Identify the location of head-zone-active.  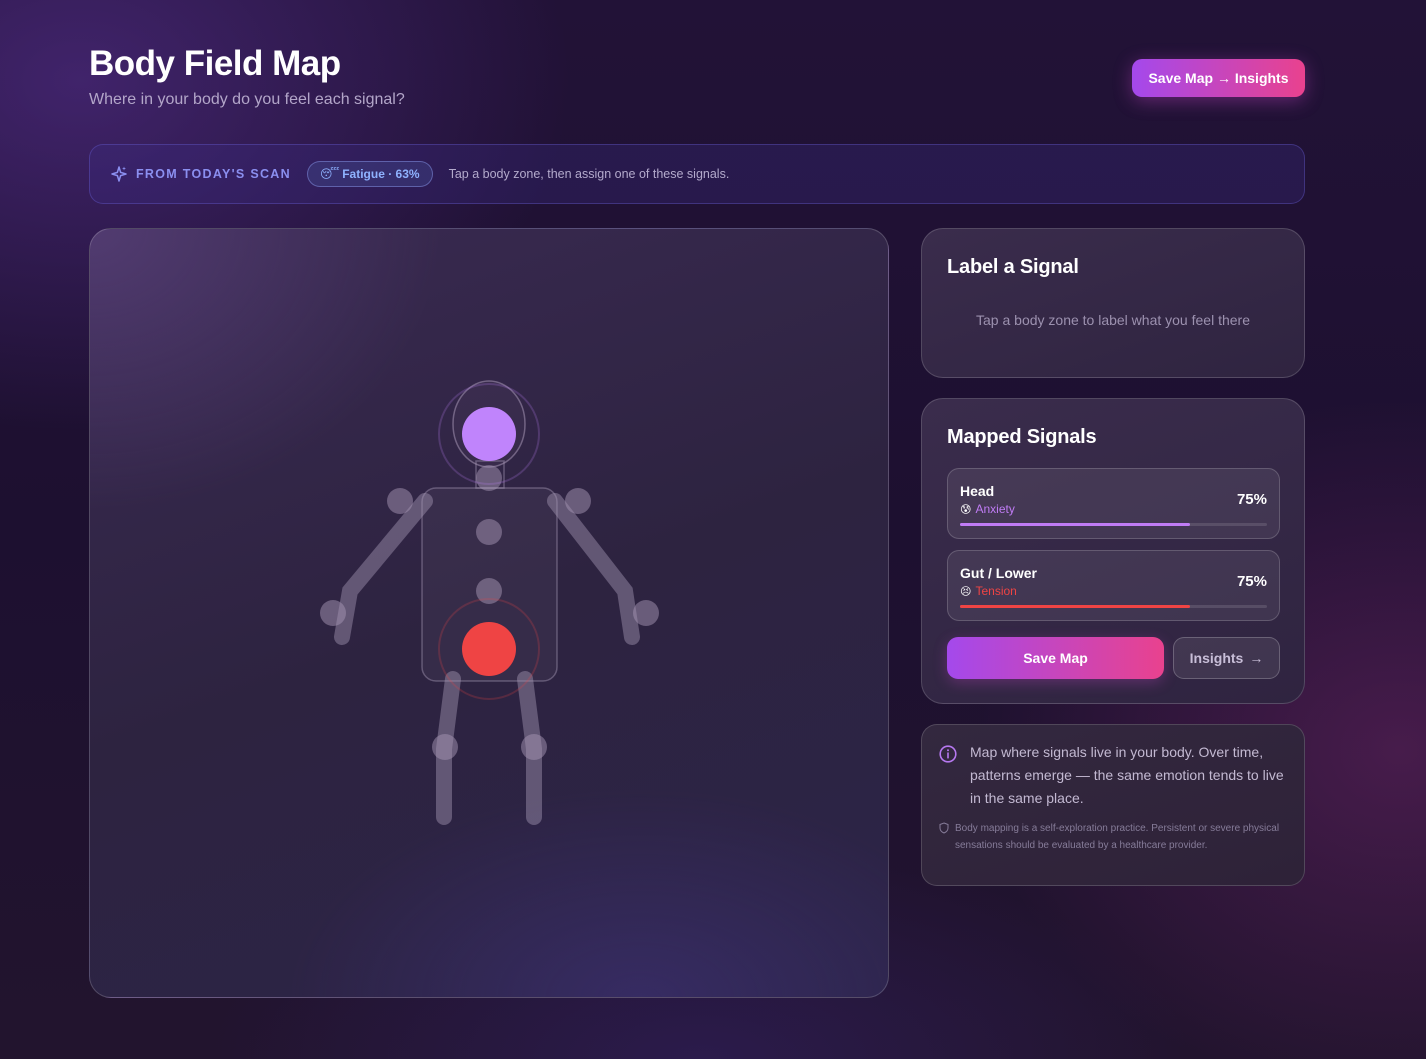
(489, 434).